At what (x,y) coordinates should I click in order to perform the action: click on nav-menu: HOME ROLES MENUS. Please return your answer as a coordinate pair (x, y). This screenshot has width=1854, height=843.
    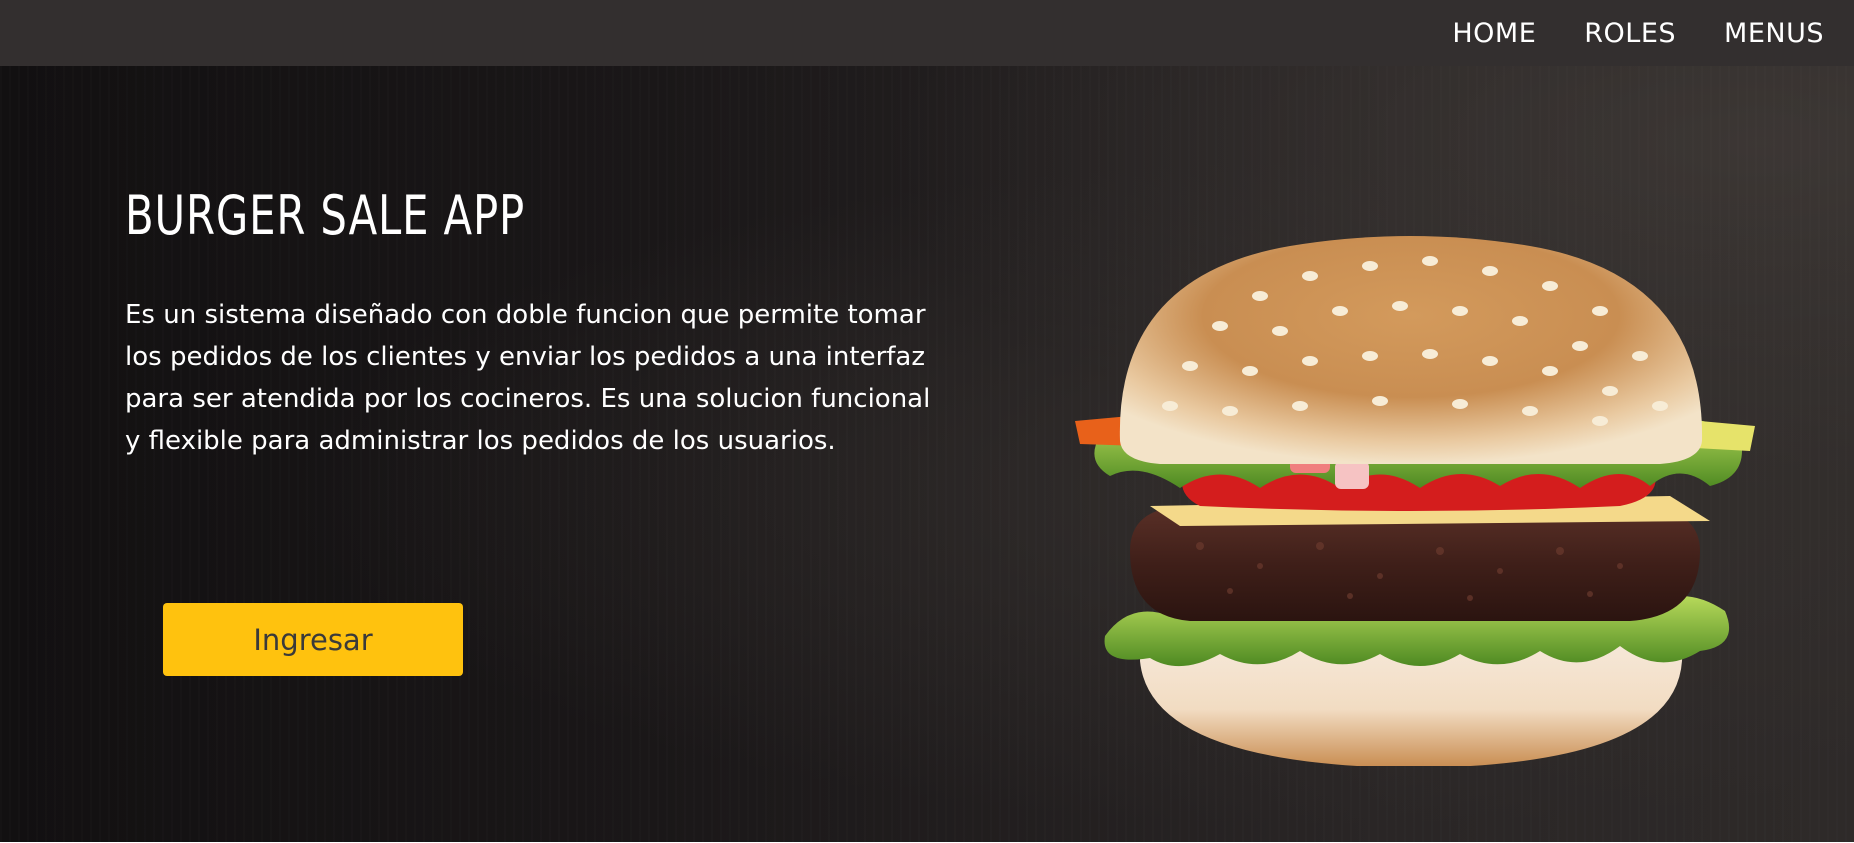
    Looking at the image, I should click on (1614, 33).